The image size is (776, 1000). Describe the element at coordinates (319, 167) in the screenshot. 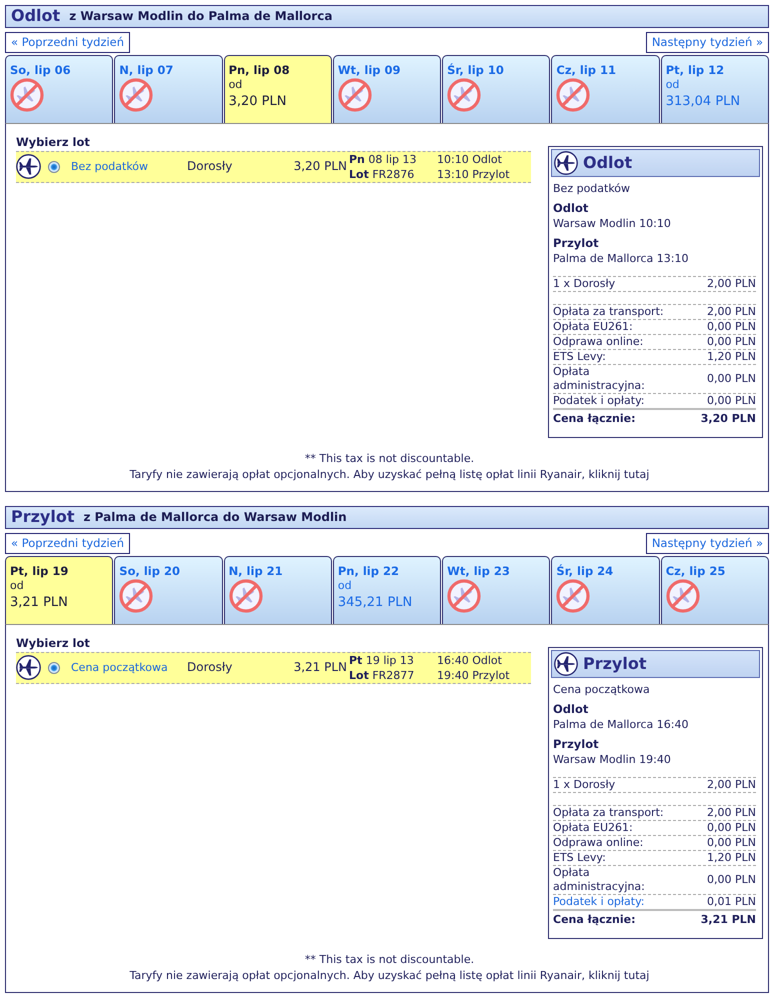

I see `flight-price: 3,20 PLN` at that location.